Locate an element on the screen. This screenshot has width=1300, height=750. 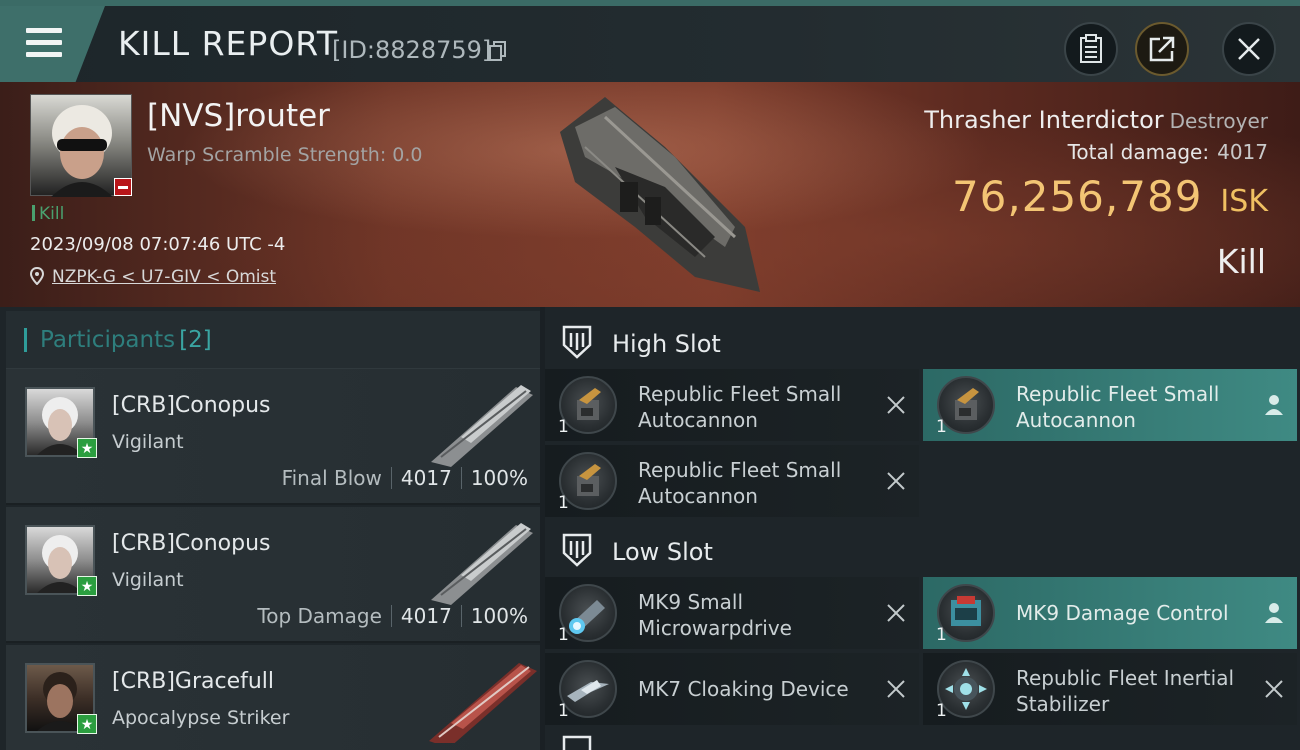
participant-stats: Final Blow 4017 100% is located at coordinates (405, 478).